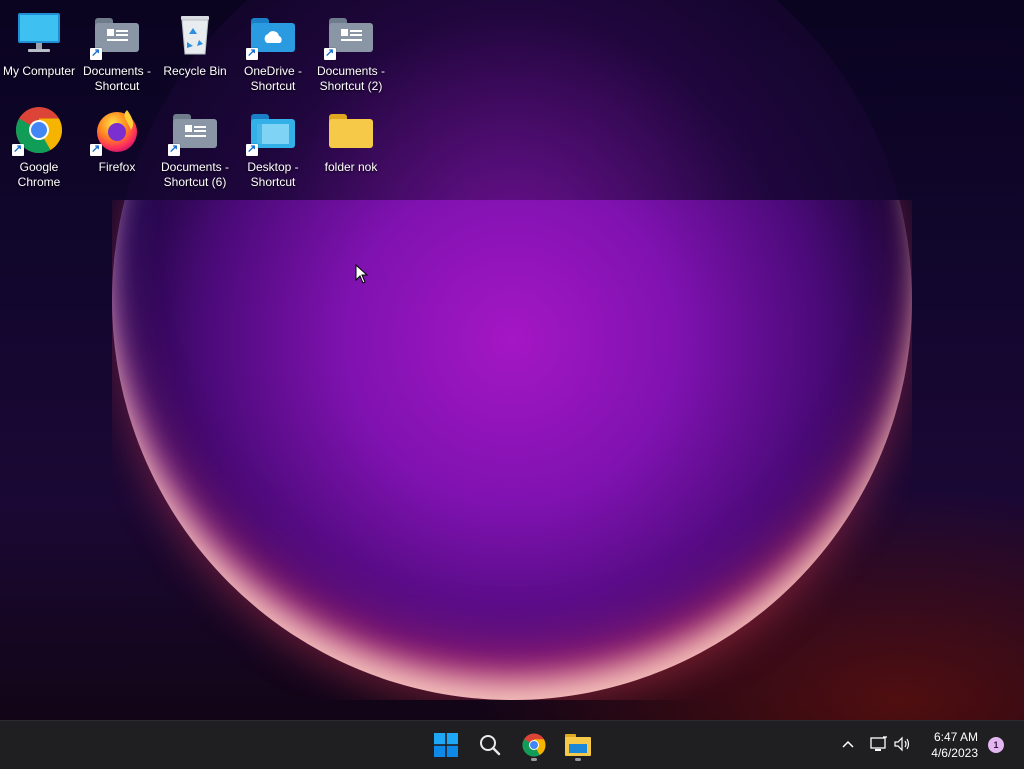 This screenshot has width=1024, height=769. I want to click on desktop-icon-google-chrome: Google Chrome, so click(39, 148).